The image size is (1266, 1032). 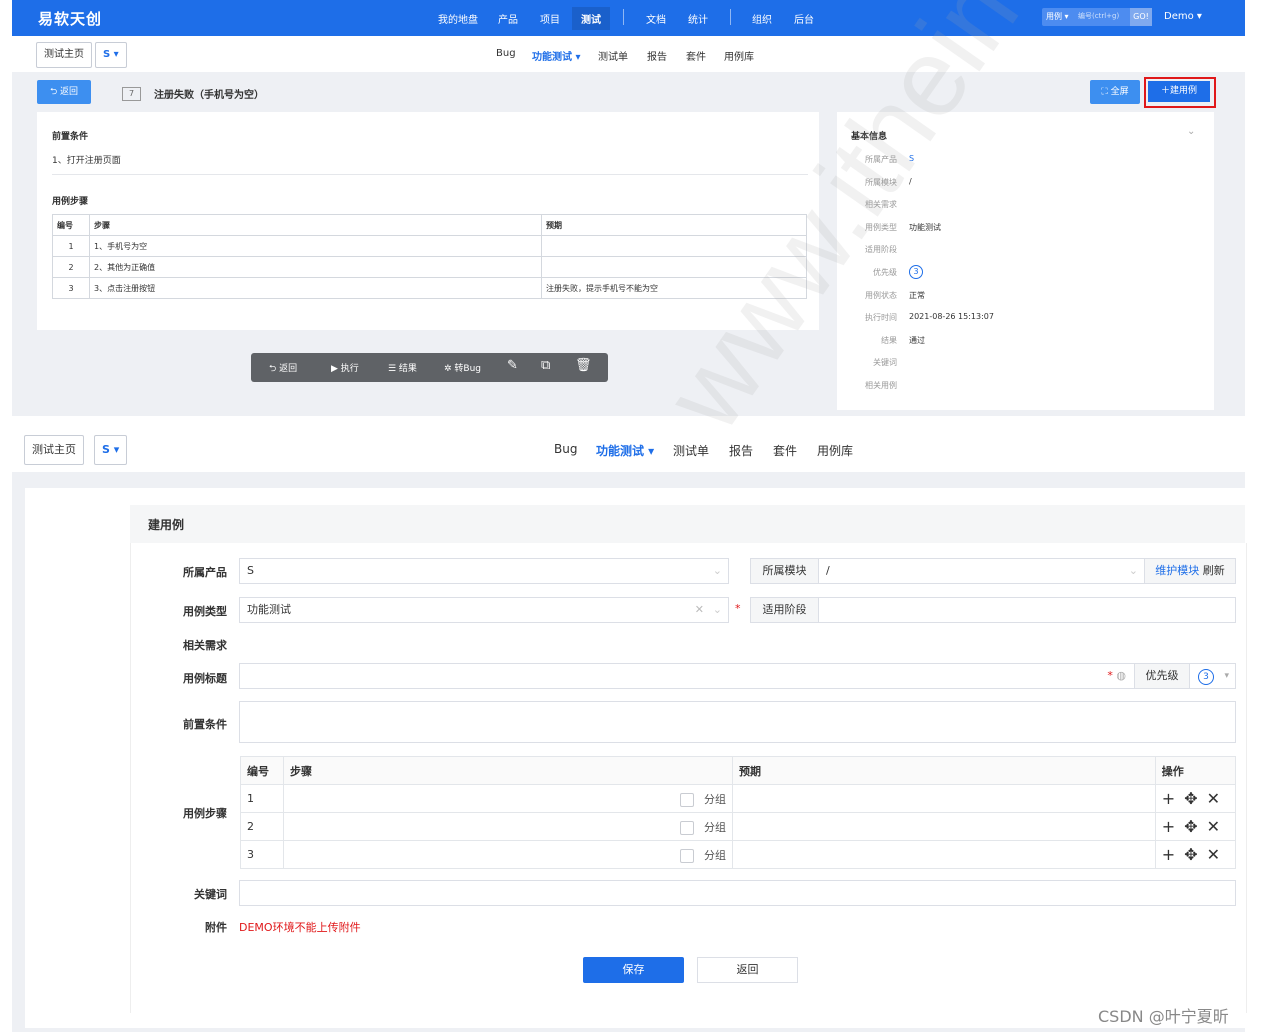 I want to click on back-button: 返回, so click(x=747, y=970).